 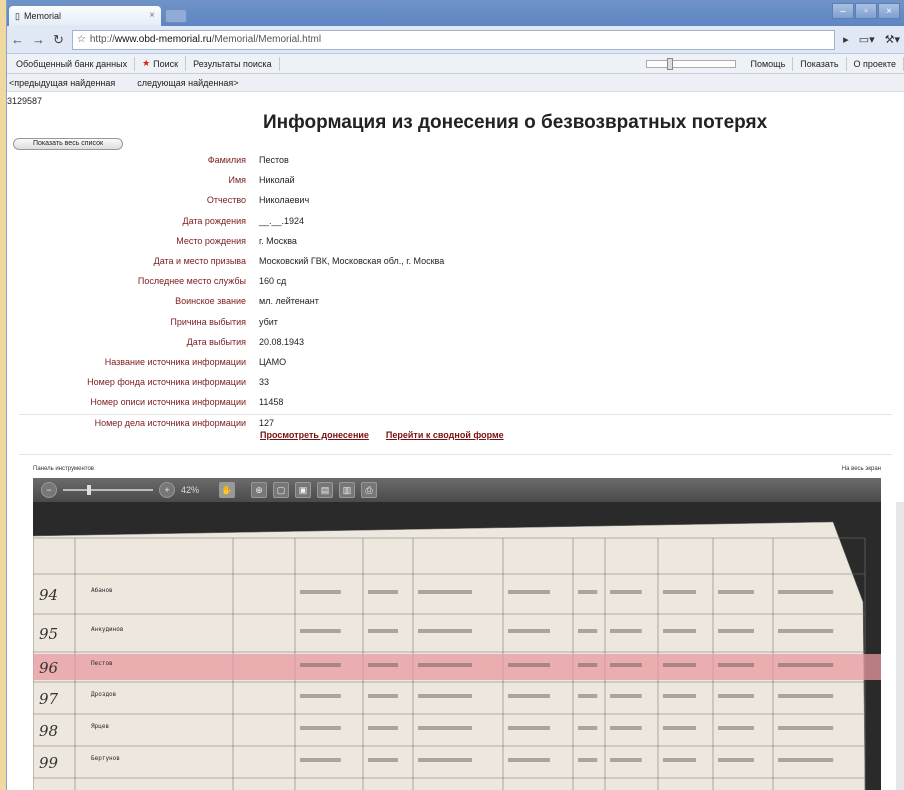 What do you see at coordinates (281, 490) in the screenshot?
I see `fit-page-icon: ▢` at bounding box center [281, 490].